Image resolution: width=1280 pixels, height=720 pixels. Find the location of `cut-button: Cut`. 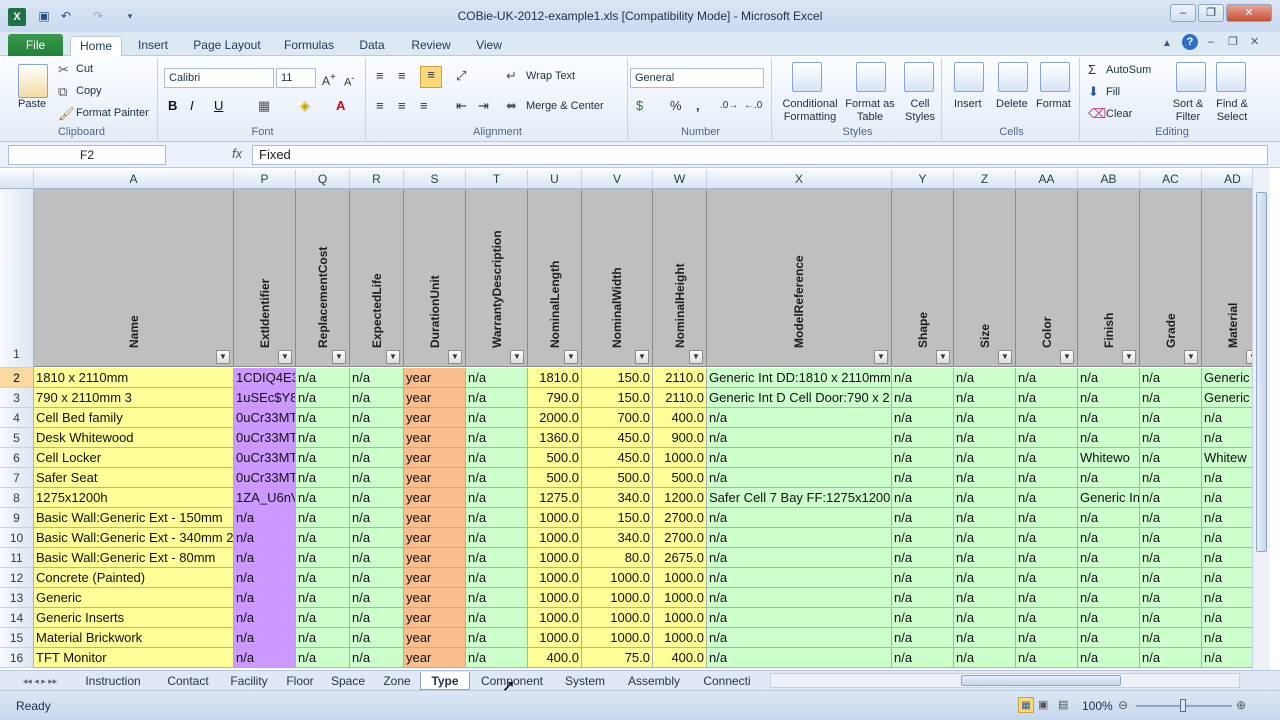

cut-button: Cut is located at coordinates (84, 69).